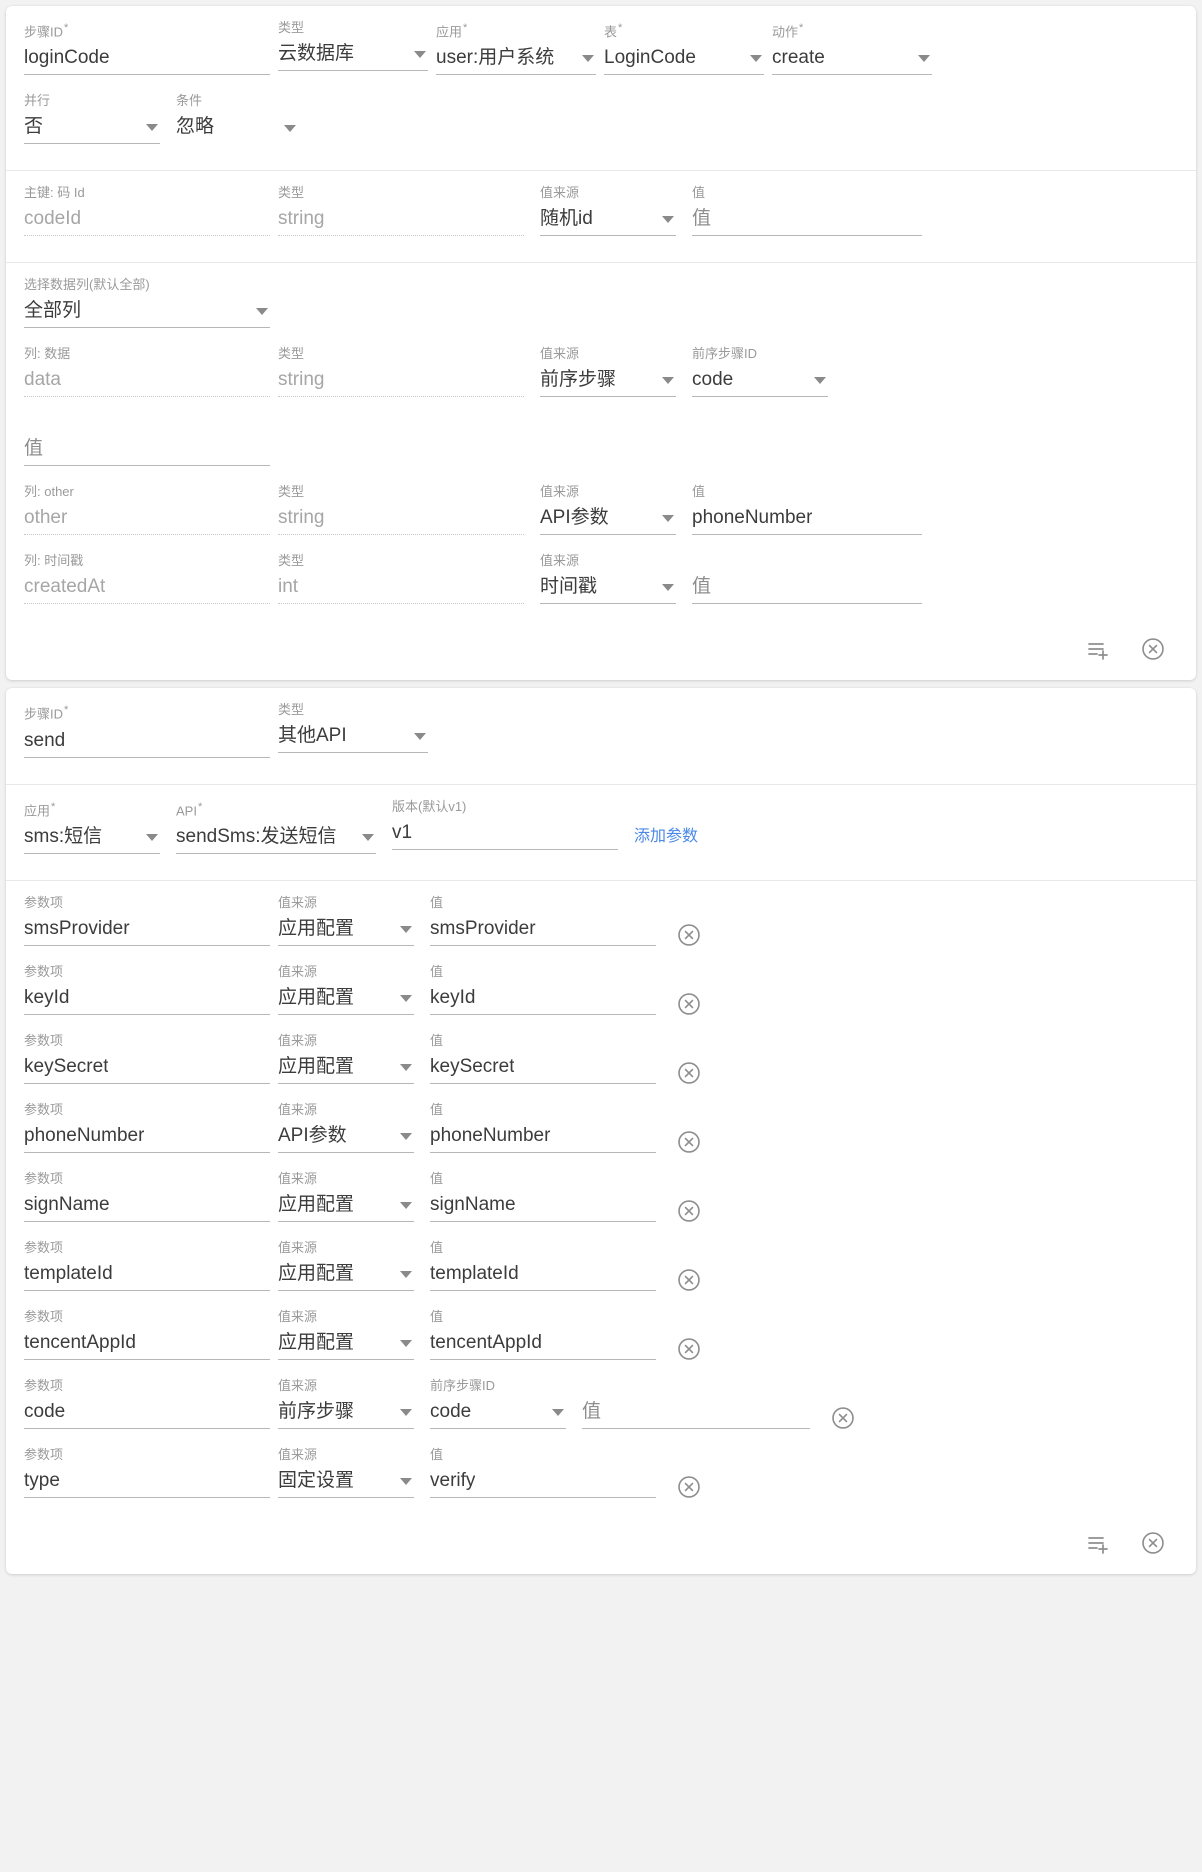 The image size is (1202, 1872). What do you see at coordinates (760, 382) in the screenshot?
I see `select-column-data-prevstep: code` at bounding box center [760, 382].